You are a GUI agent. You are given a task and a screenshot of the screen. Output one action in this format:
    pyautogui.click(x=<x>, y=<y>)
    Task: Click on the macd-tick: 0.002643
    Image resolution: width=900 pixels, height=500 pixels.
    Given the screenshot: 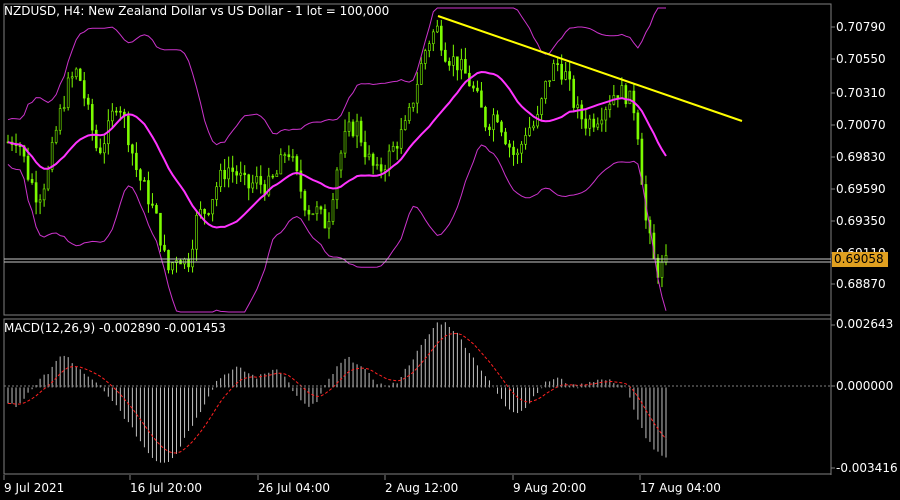 What is the action you would take?
    pyautogui.click(x=865, y=324)
    